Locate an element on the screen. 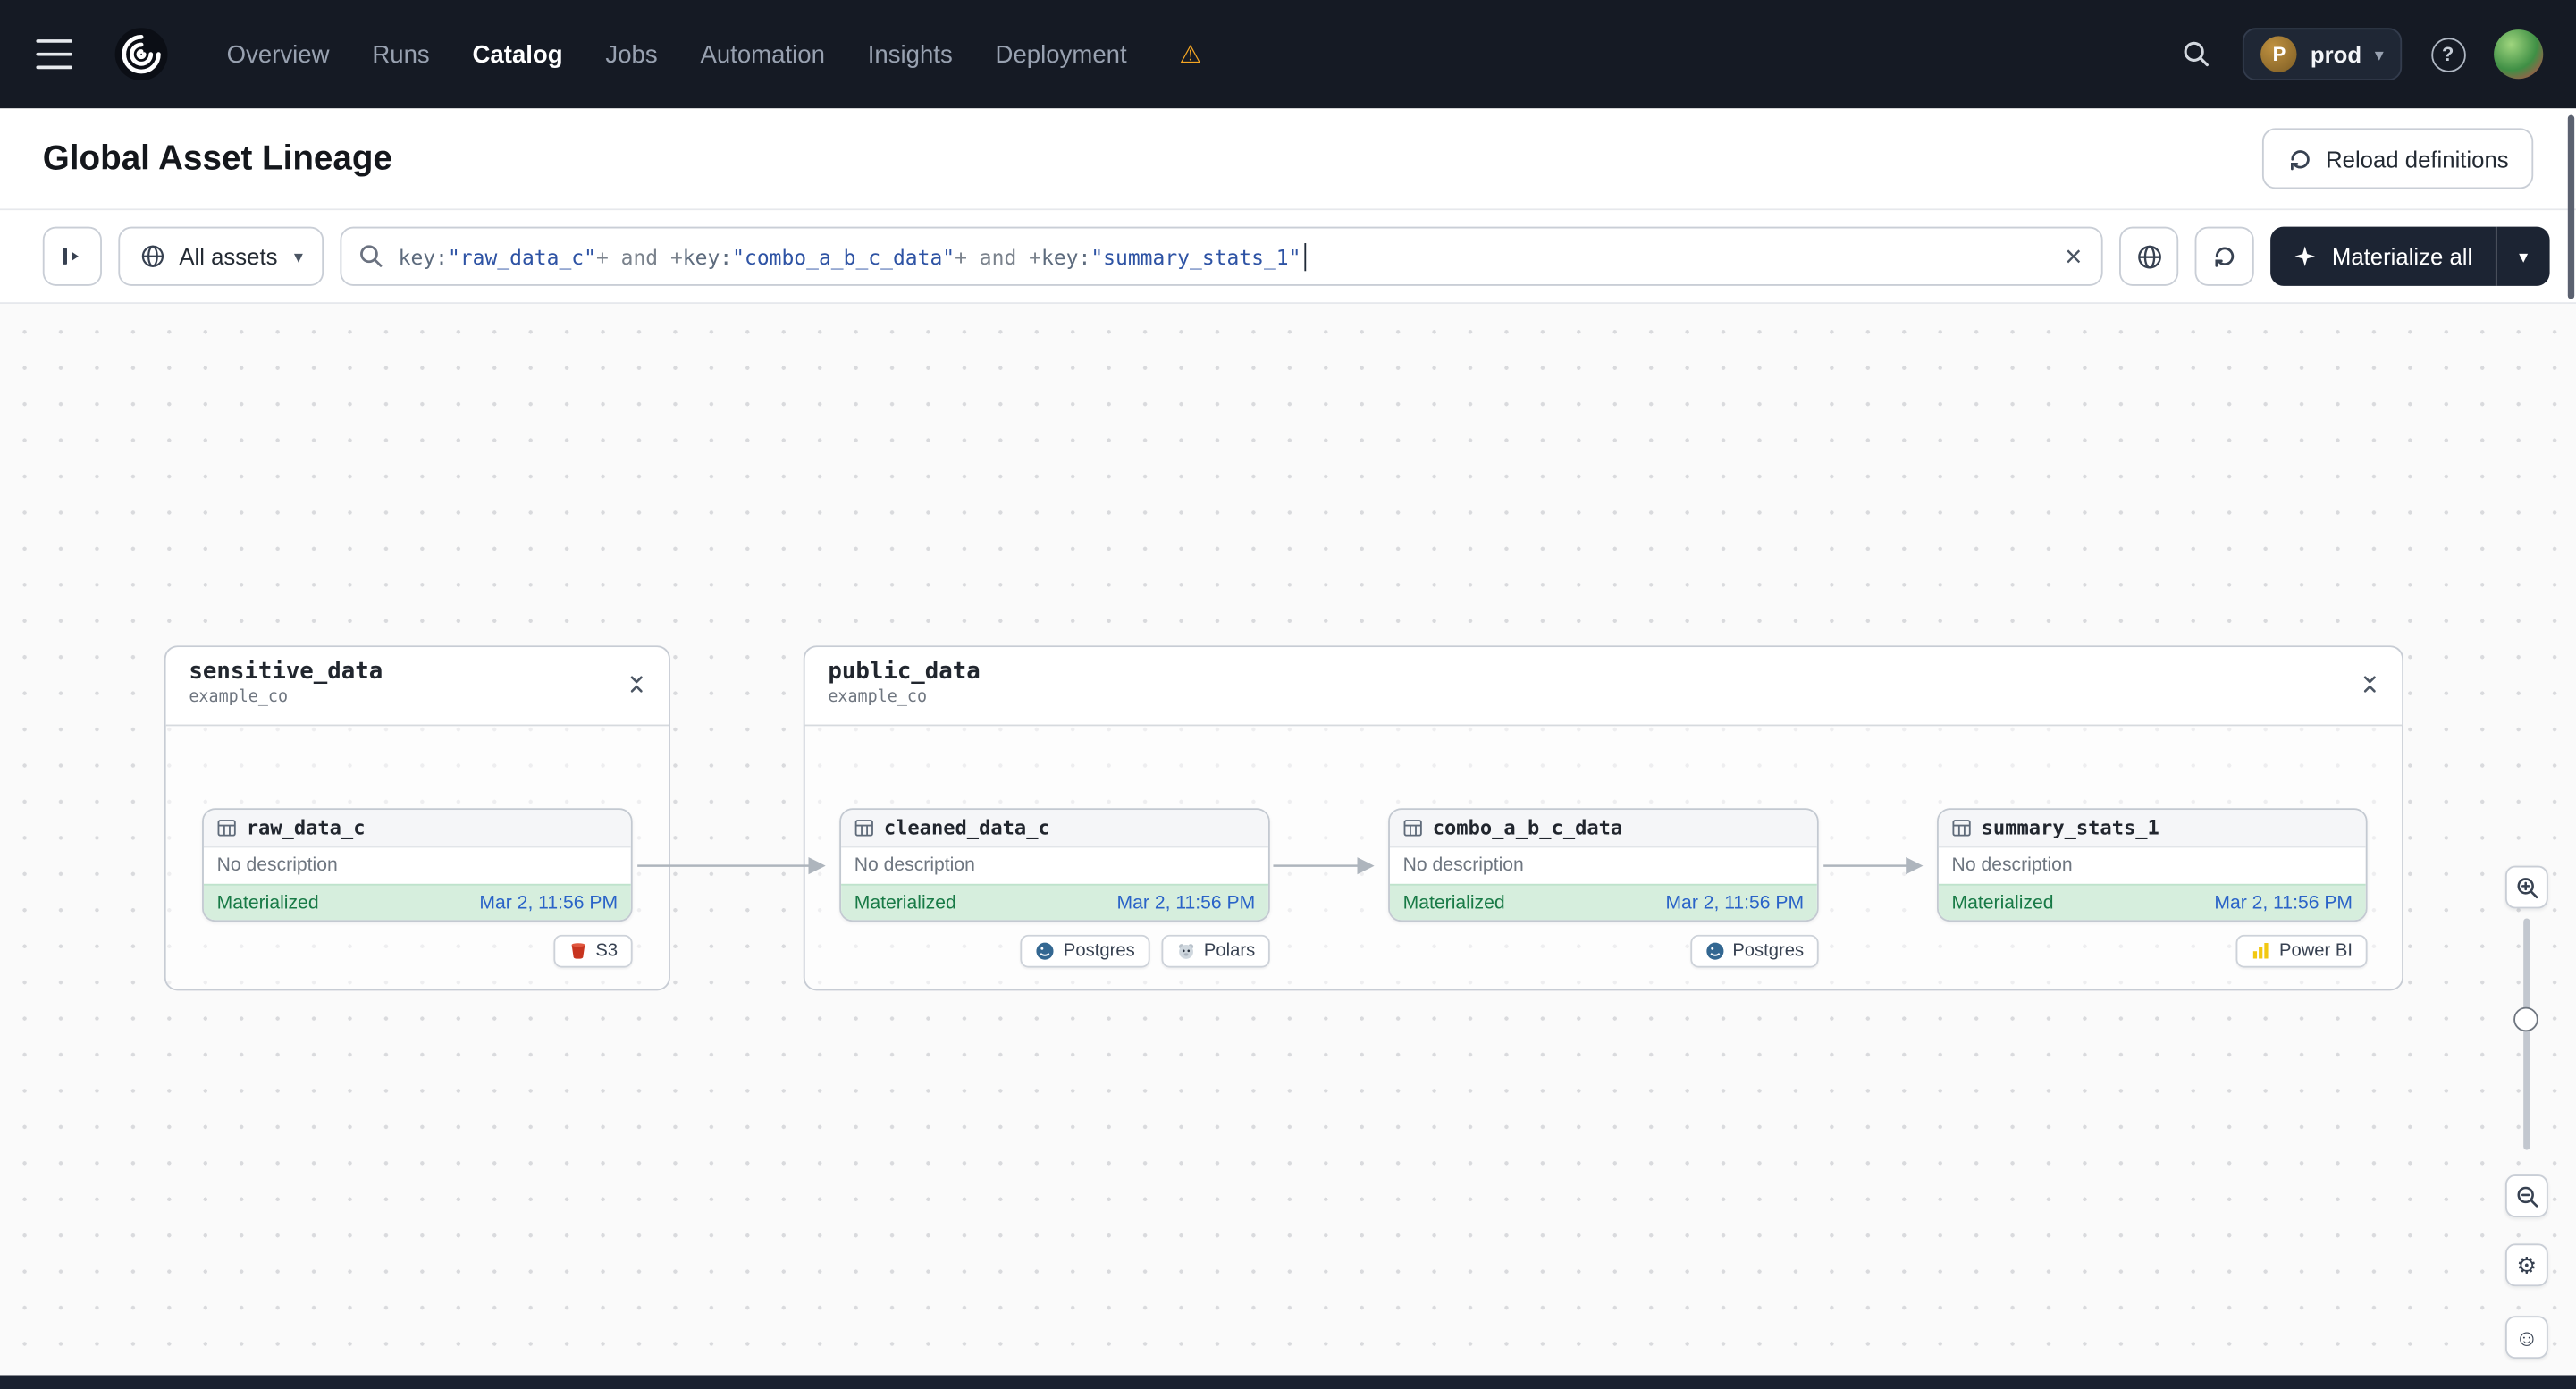 This screenshot has width=2576, height=1389. zoom-slider-handle is located at coordinates (2526, 1019).